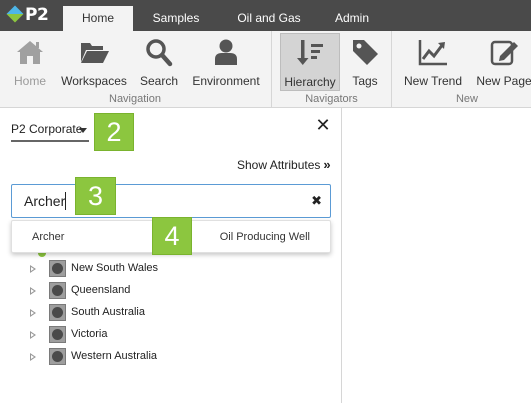 The height and width of the screenshot is (403, 531). I want to click on workspaces-button-label: Workspaces, so click(94, 81).